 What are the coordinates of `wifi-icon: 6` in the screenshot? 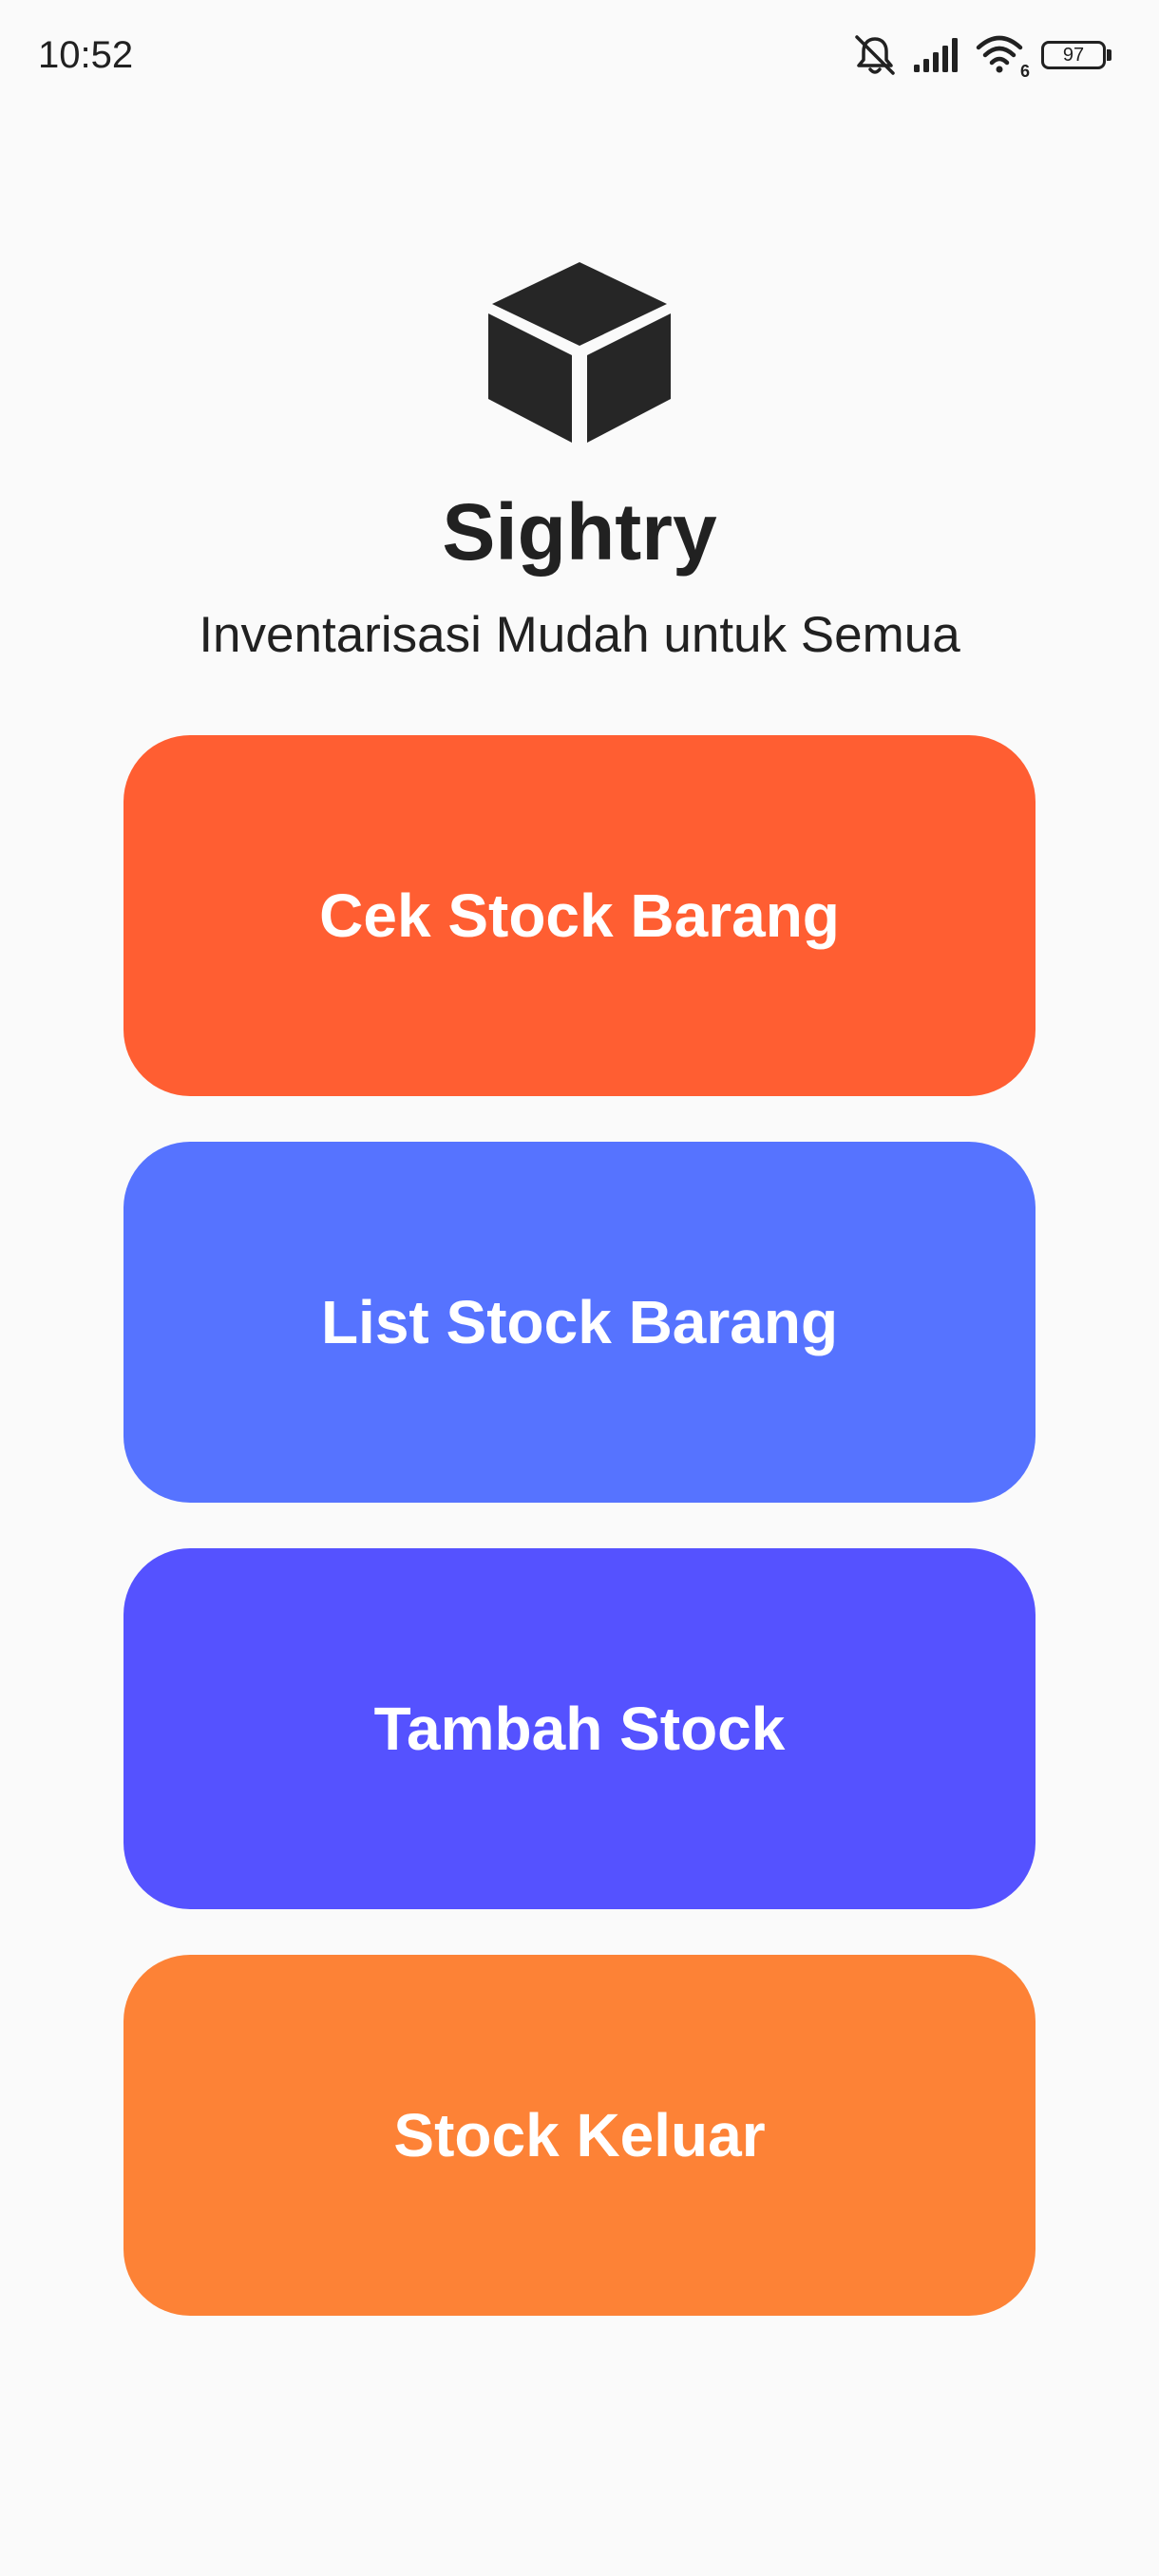 It's located at (1002, 57).